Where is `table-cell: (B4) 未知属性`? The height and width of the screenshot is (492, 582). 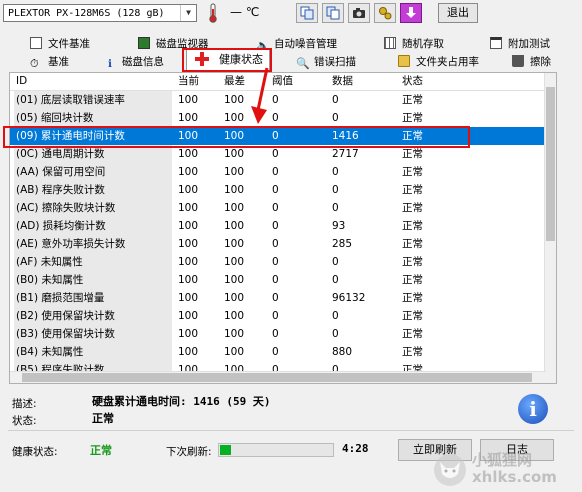
table-cell: (B4) 未知属性 is located at coordinates (93, 352).